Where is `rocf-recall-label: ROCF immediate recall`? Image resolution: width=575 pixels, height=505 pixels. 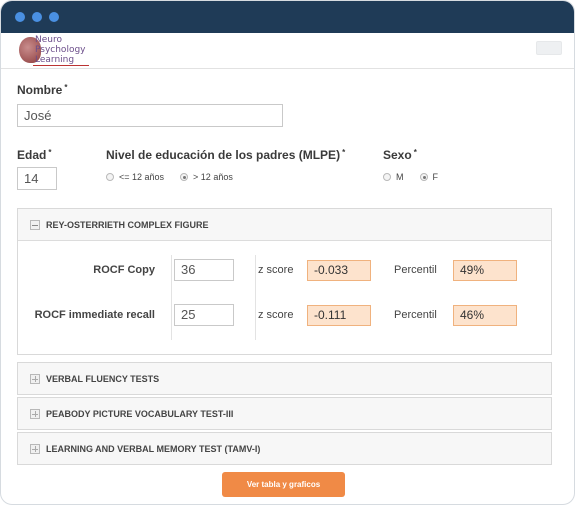 rocf-recall-label: ROCF immediate recall is located at coordinates (94, 315).